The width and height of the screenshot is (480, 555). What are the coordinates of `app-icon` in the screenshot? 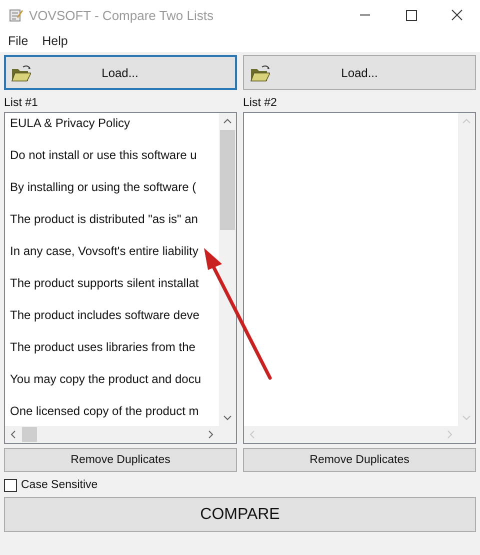 It's located at (16, 15).